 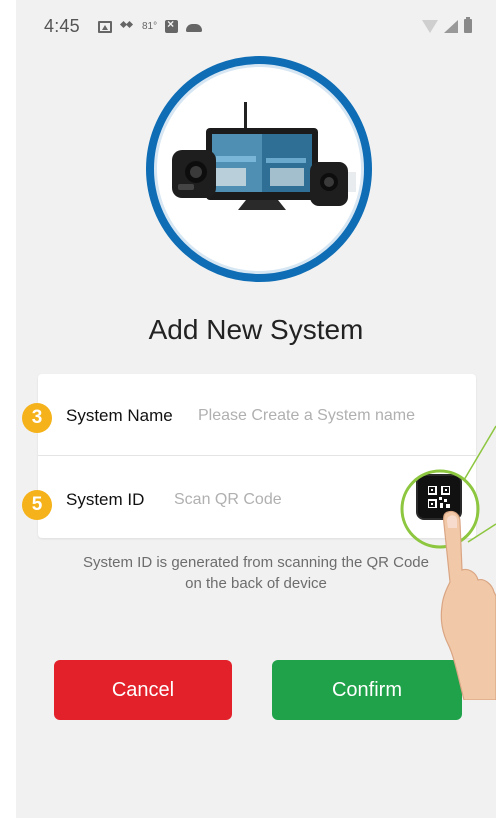 I want to click on product-image-circle, so click(x=259, y=169).